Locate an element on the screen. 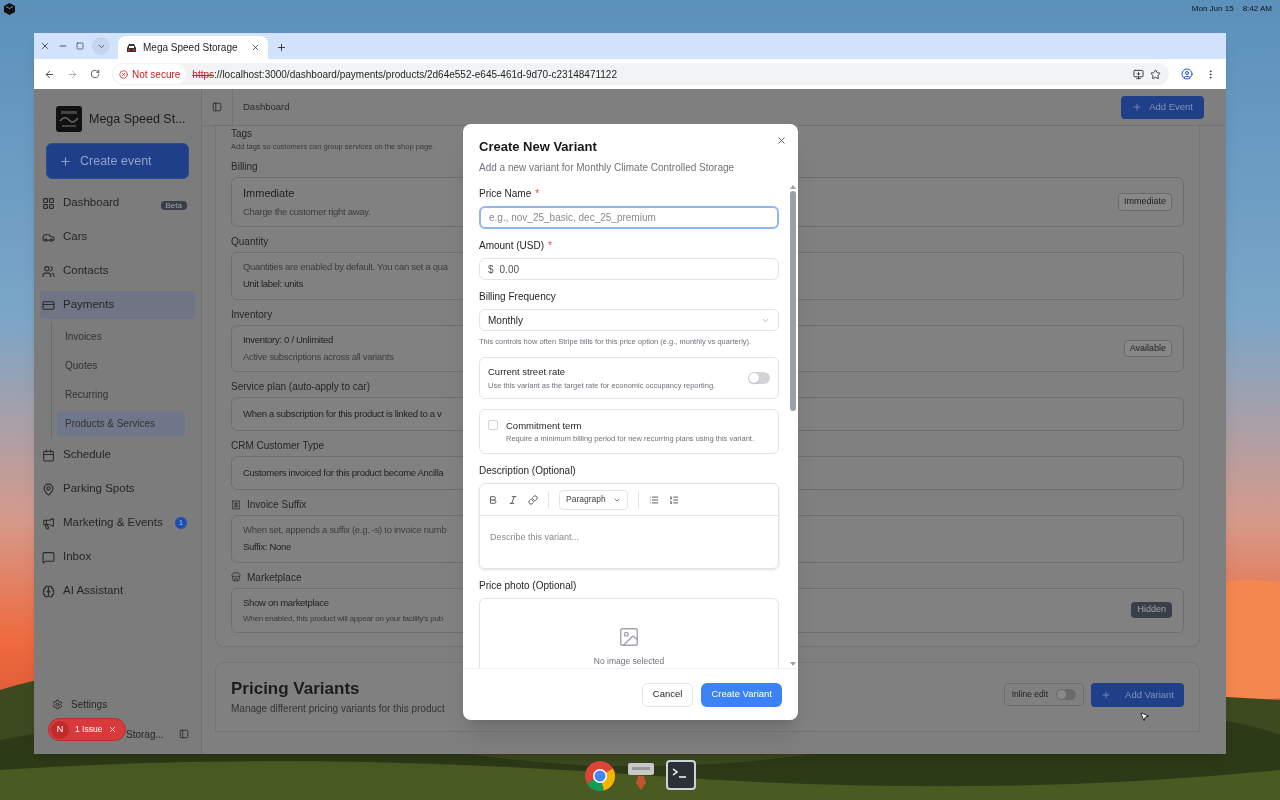 The width and height of the screenshot is (1280, 800). block-style-dropdown: Paragraph is located at coordinates (593, 499).